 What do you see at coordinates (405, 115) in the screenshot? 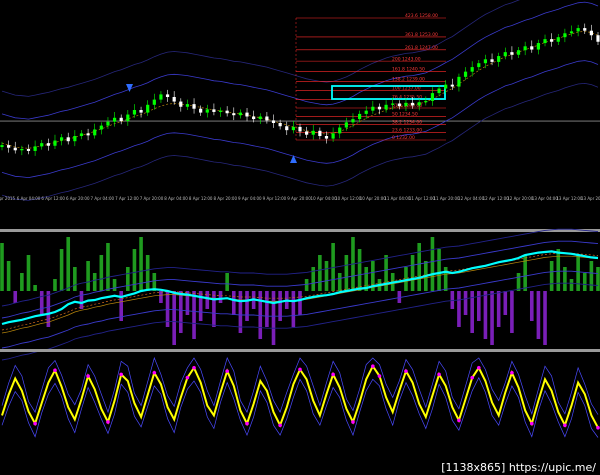
I see `fib-level-label: 50 1234.50` at bounding box center [405, 115].